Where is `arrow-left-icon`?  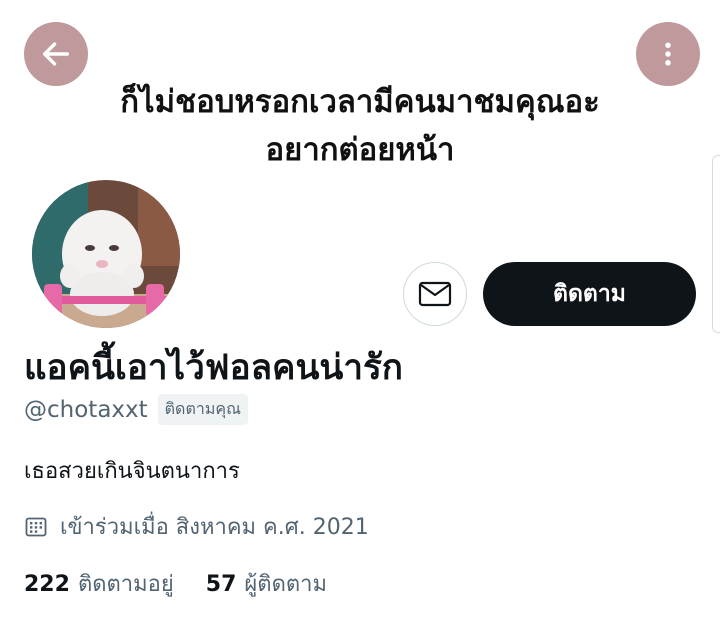
arrow-left-icon is located at coordinates (56, 54).